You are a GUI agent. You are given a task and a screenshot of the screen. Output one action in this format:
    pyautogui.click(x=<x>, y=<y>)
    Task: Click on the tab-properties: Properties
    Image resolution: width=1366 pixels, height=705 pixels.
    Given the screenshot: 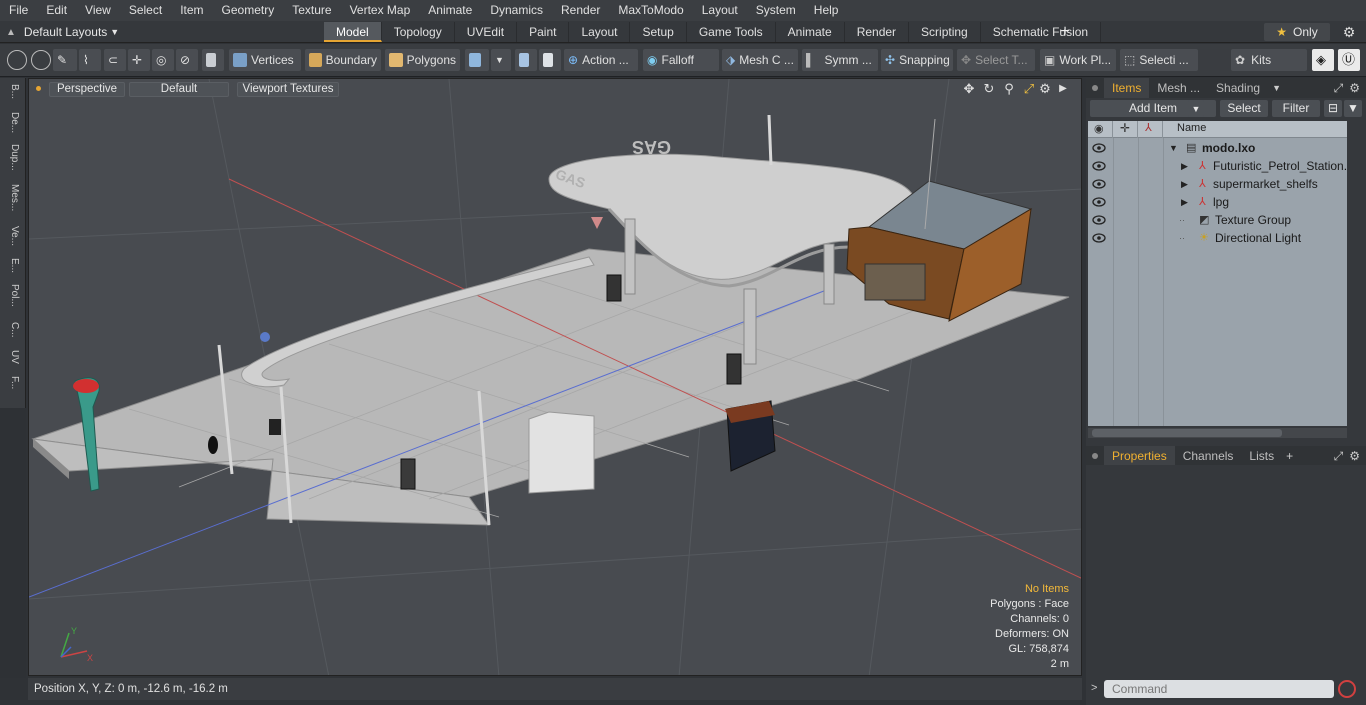 What is the action you would take?
    pyautogui.click(x=1139, y=456)
    